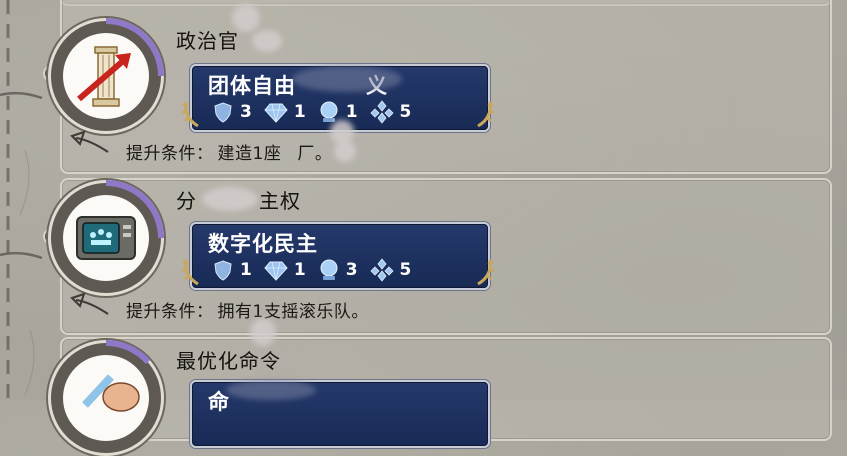  Describe the element at coordinates (228, 361) in the screenshot. I see `policy-card-3-title: 最优化命令` at that location.